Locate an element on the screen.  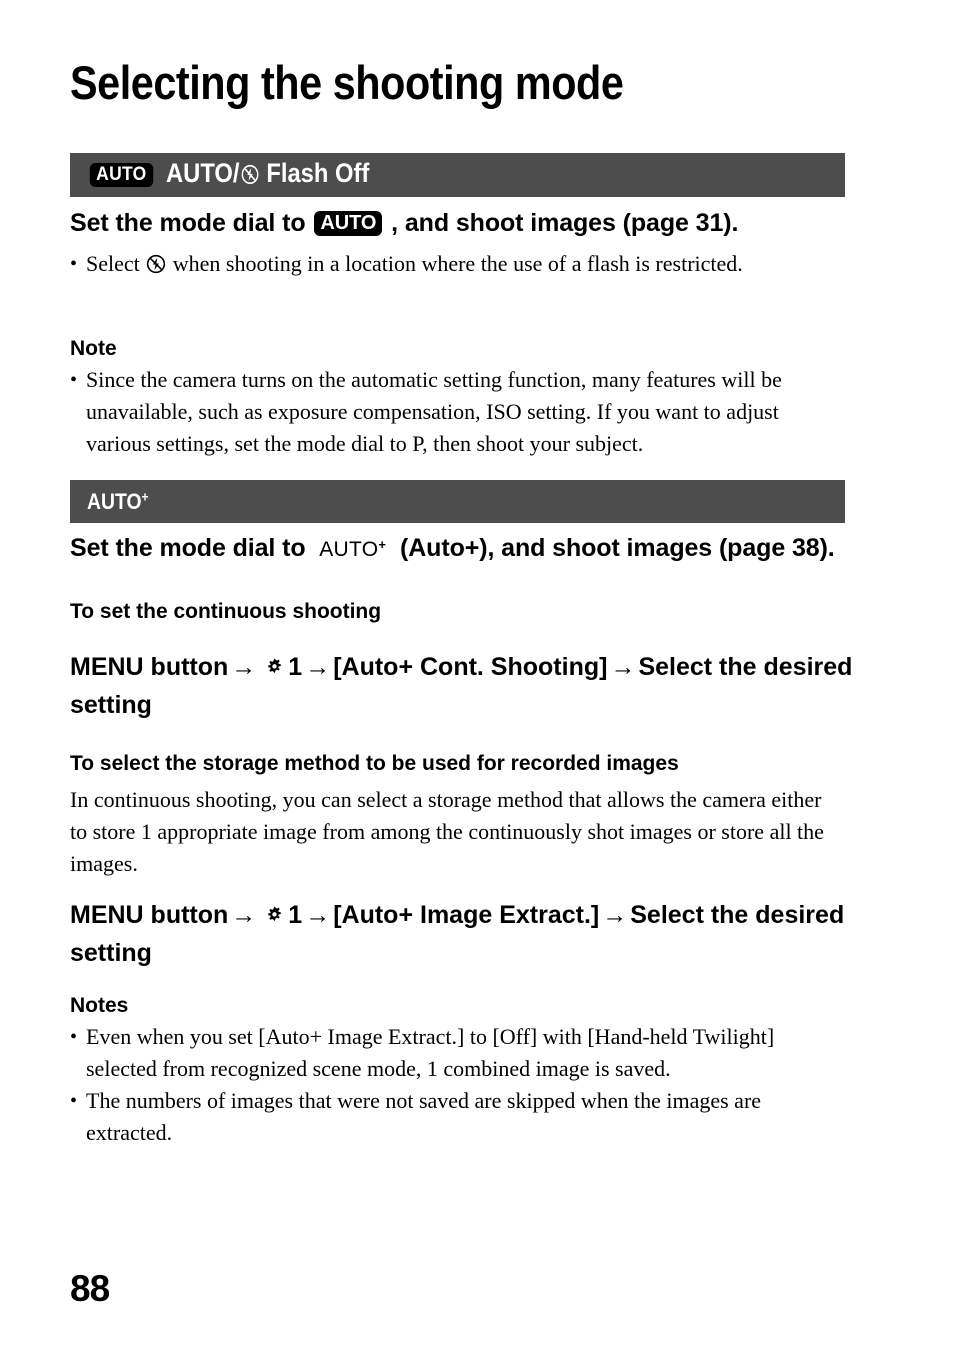
section-header-auto-prefix: AUTO/ is located at coordinates (202, 173).